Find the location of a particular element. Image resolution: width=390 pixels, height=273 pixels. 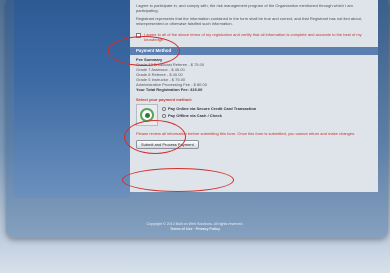

footer-links: Terms of Use · Privacy Policy is located at coordinates (195, 229).